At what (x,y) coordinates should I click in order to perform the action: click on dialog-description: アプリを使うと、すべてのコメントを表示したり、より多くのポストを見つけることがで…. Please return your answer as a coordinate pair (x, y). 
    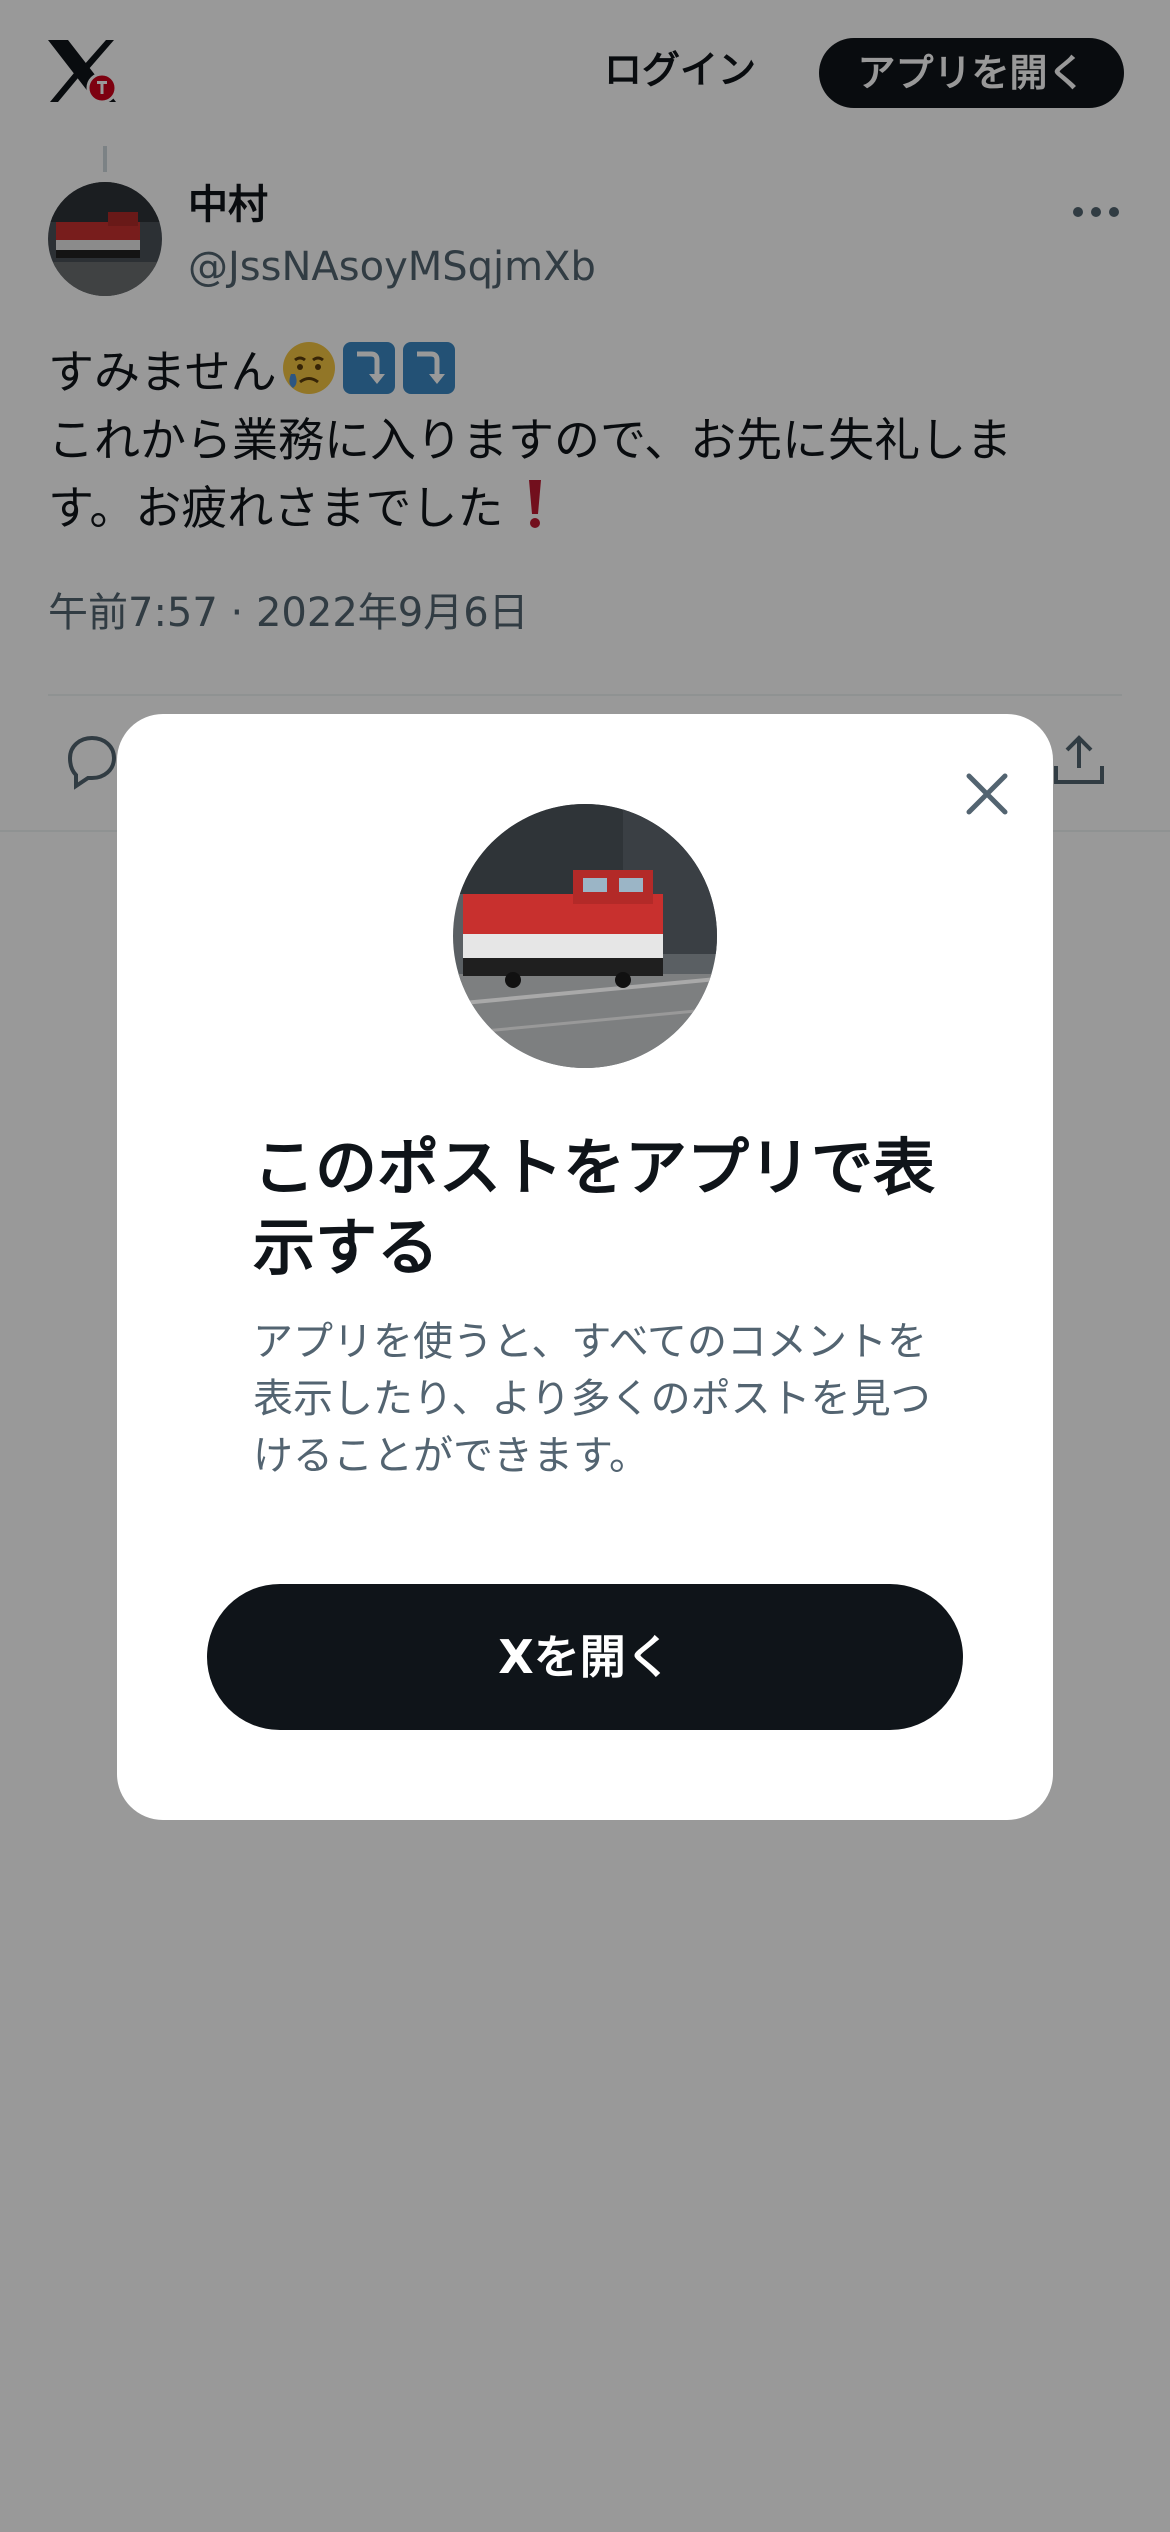
    Looking at the image, I should click on (592, 1399).